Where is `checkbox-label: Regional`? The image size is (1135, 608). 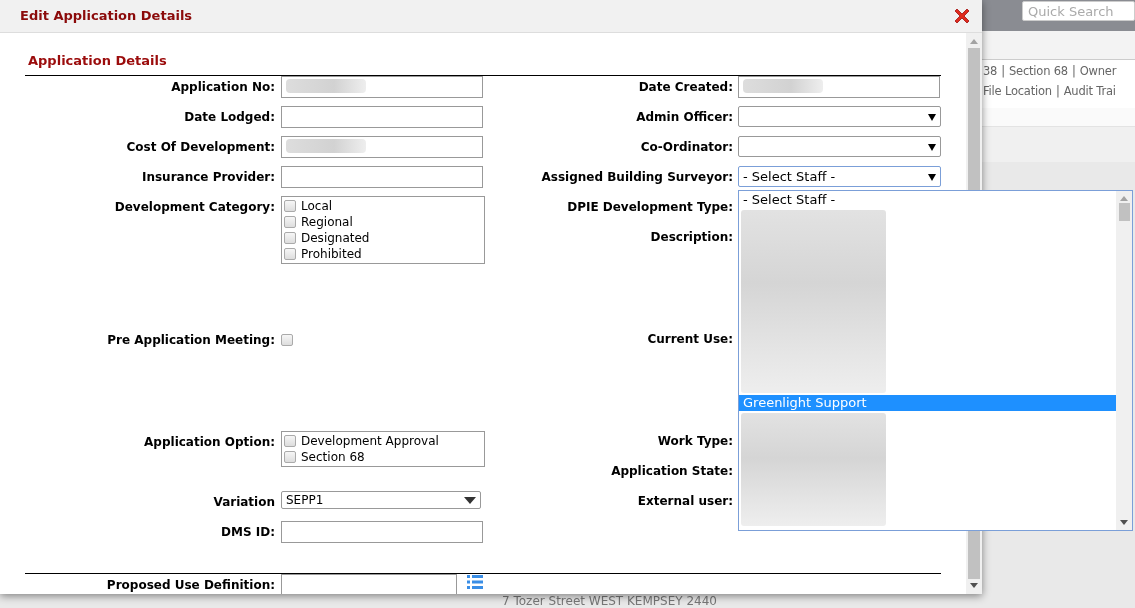
checkbox-label: Regional is located at coordinates (327, 222).